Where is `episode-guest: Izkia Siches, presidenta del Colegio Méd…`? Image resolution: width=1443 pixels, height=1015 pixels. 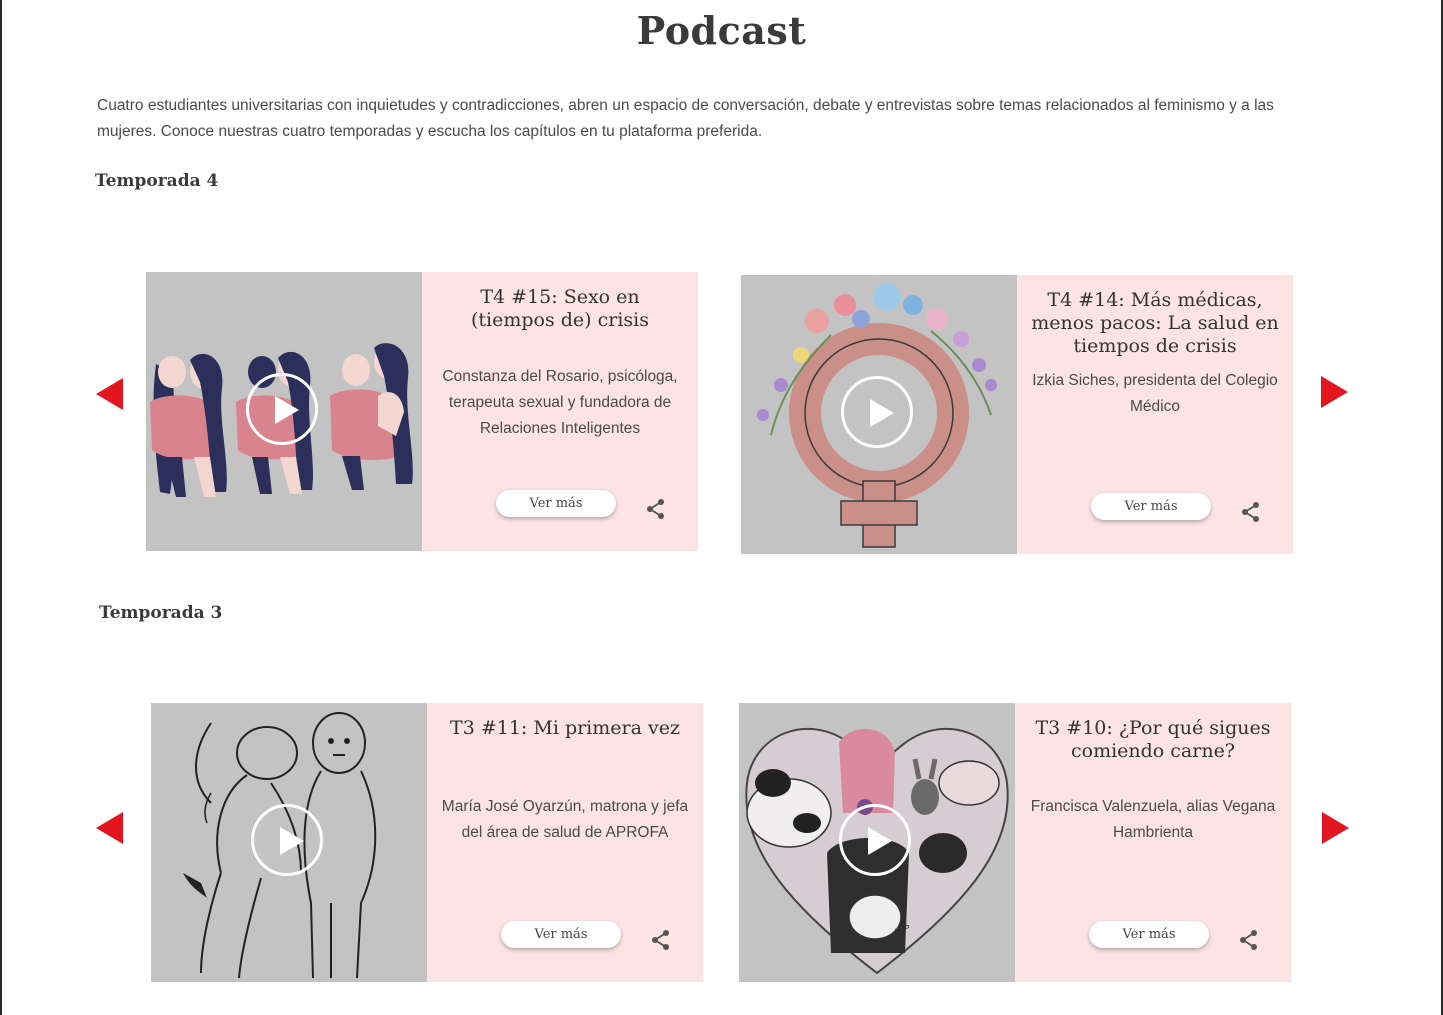 episode-guest: Izkia Siches, presidenta del Colegio Méd… is located at coordinates (1155, 393).